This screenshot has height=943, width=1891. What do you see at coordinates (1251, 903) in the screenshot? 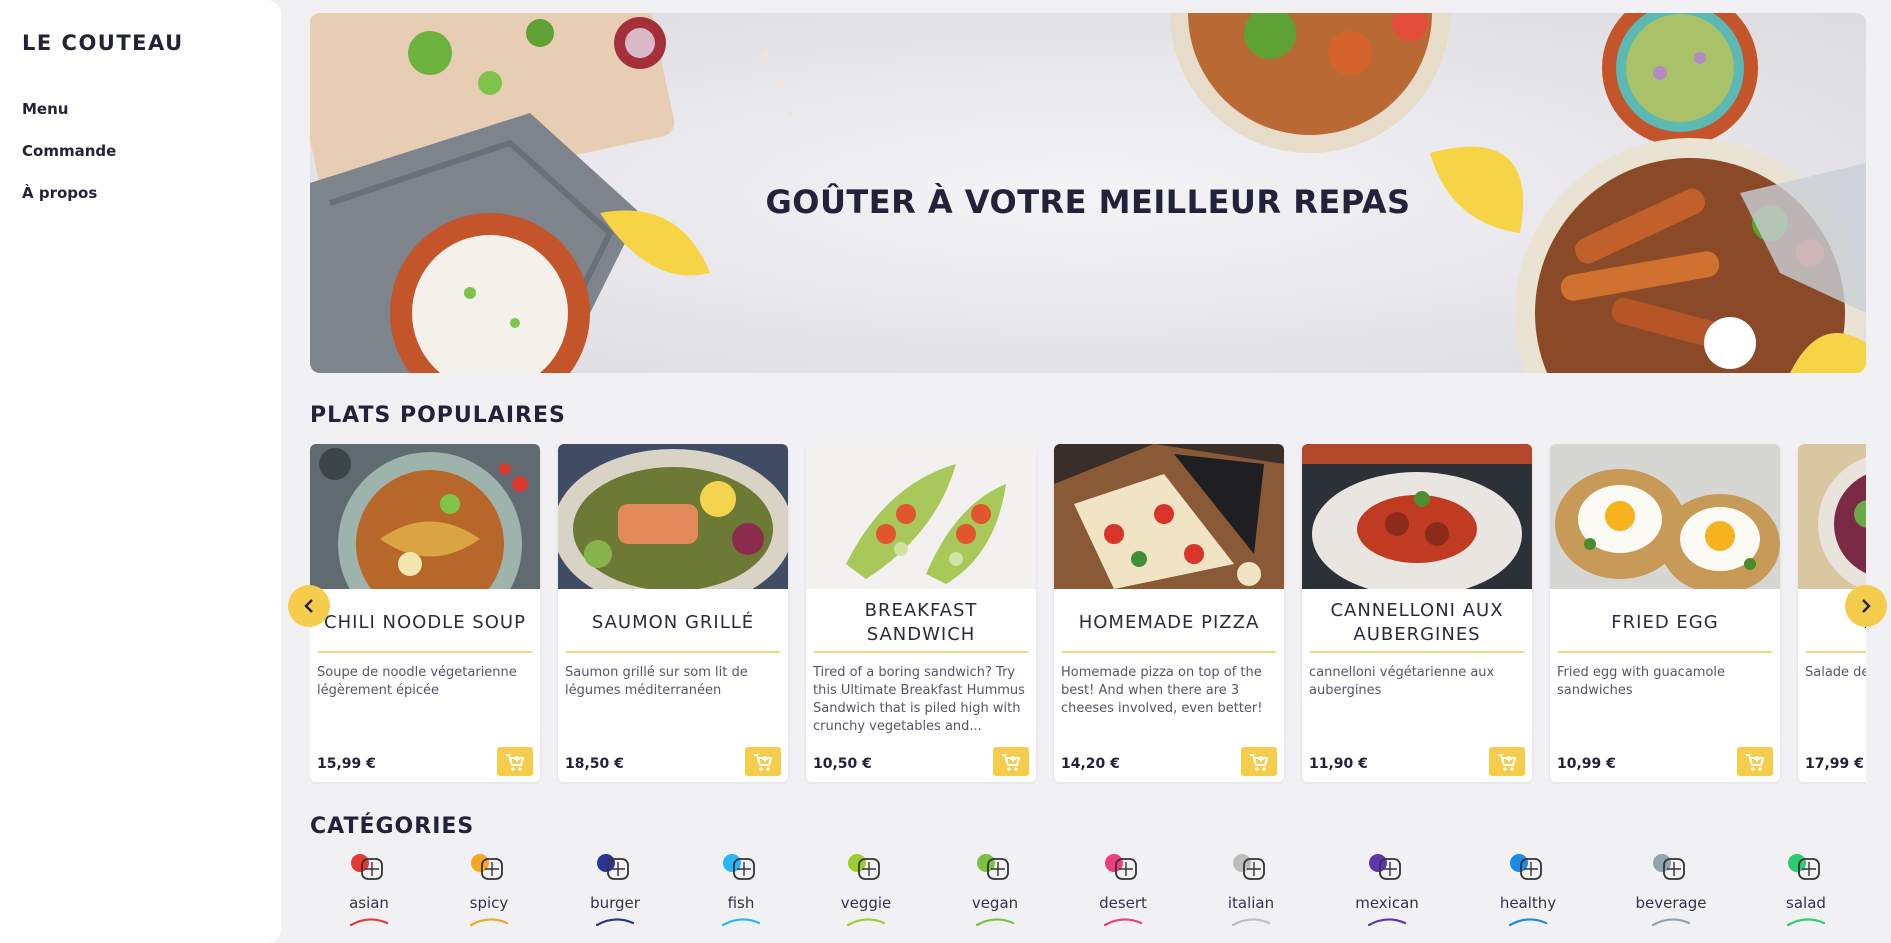
I see `category-label: italian` at bounding box center [1251, 903].